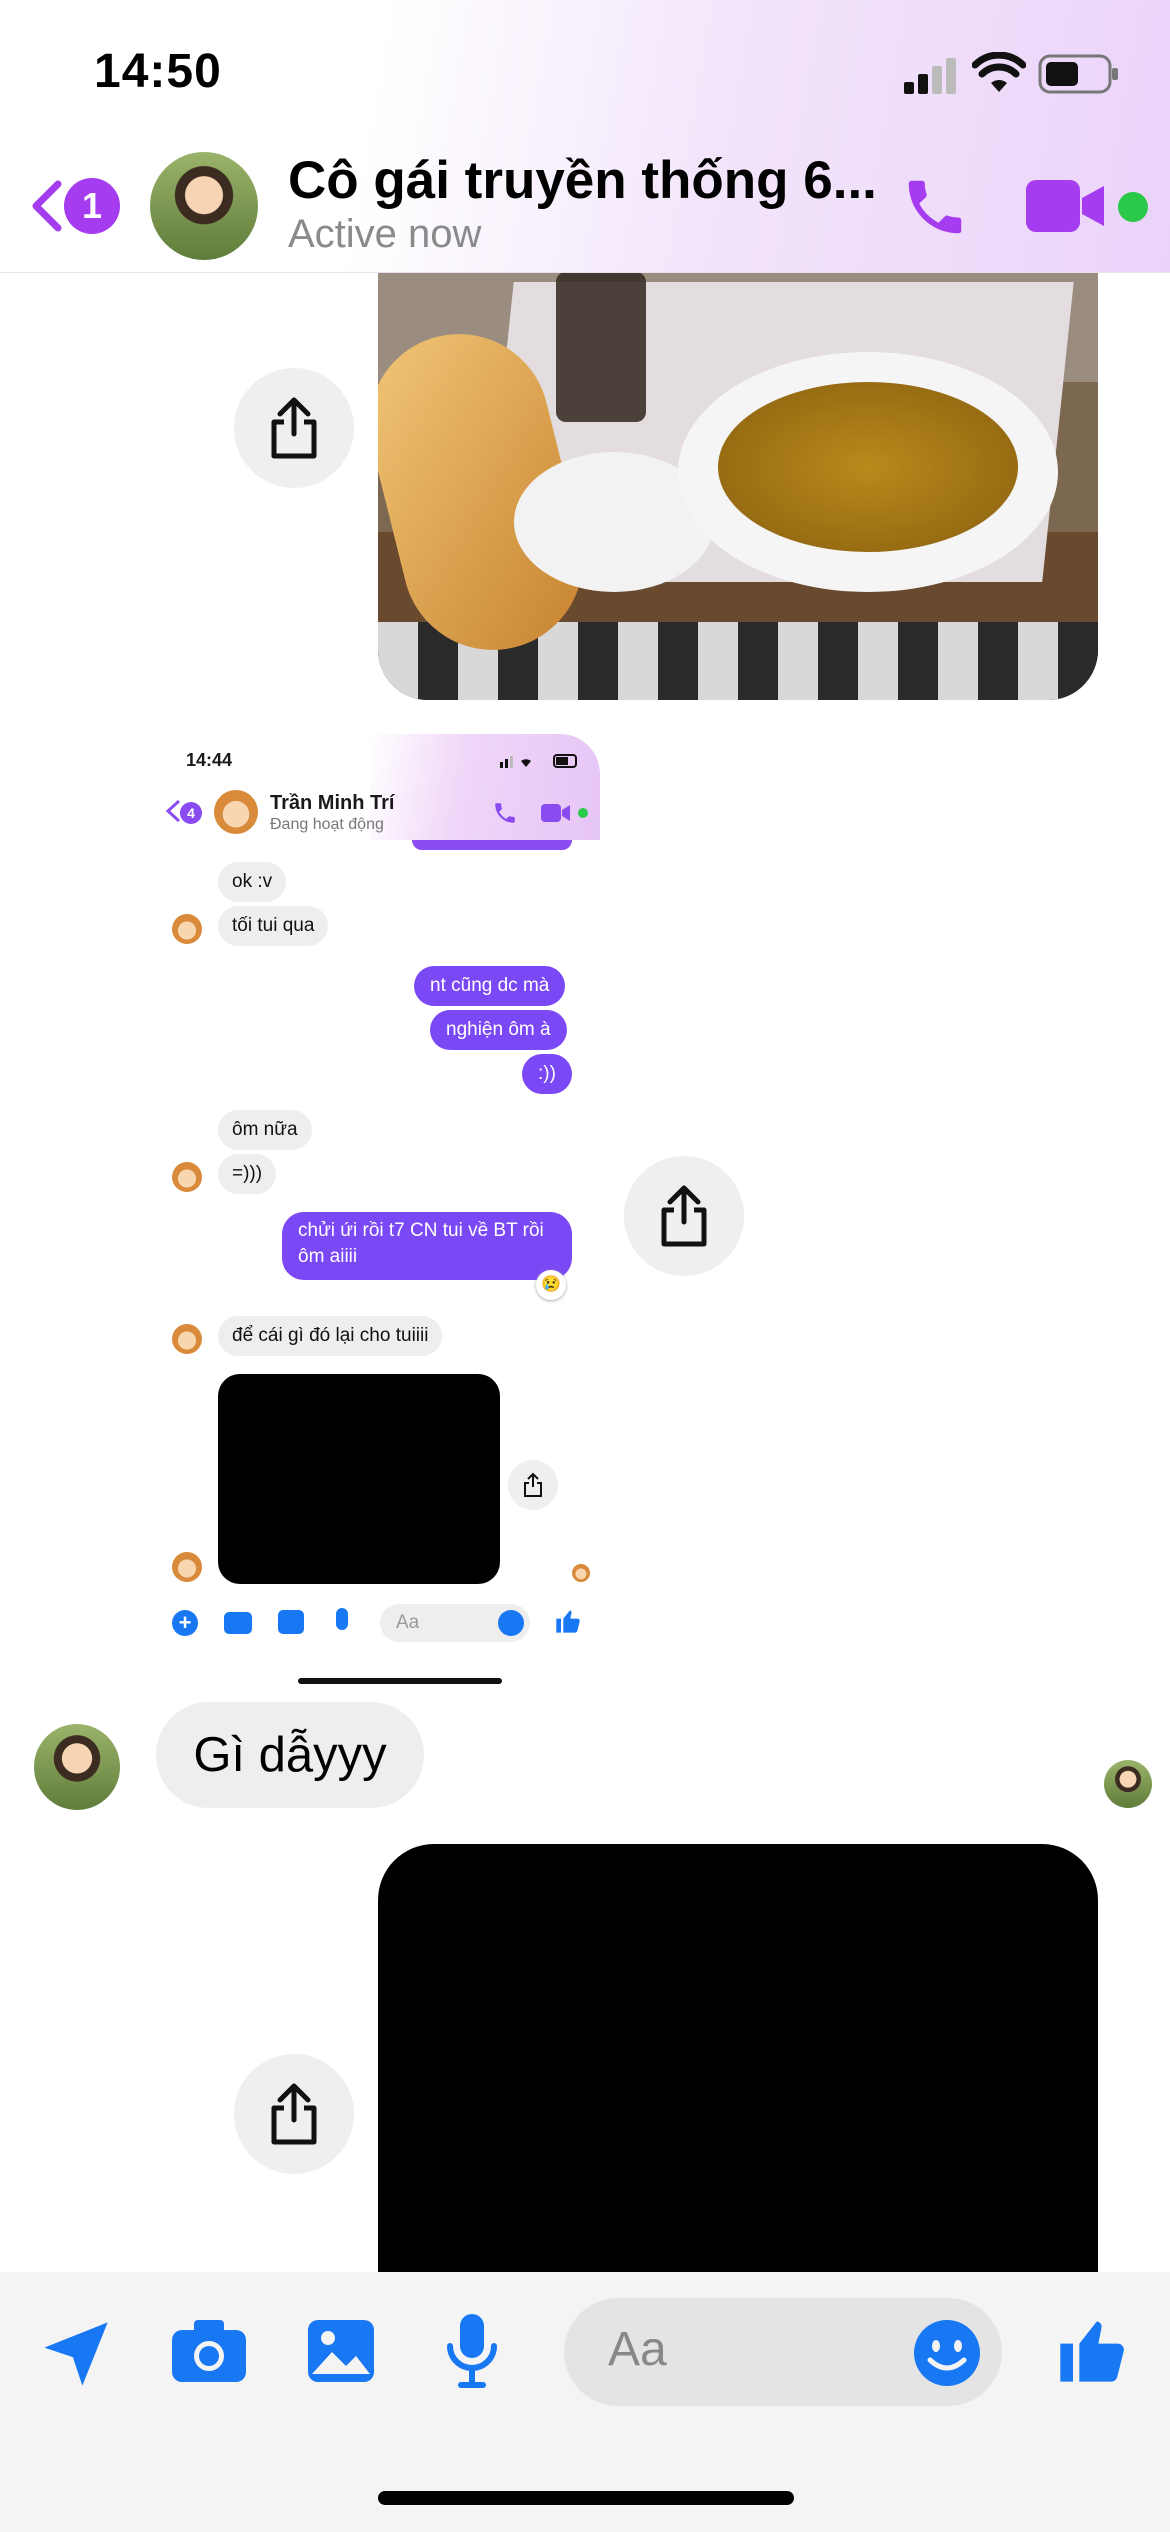  What do you see at coordinates (252, 882) in the screenshot?
I see `embedded-message: ok :v` at bounding box center [252, 882].